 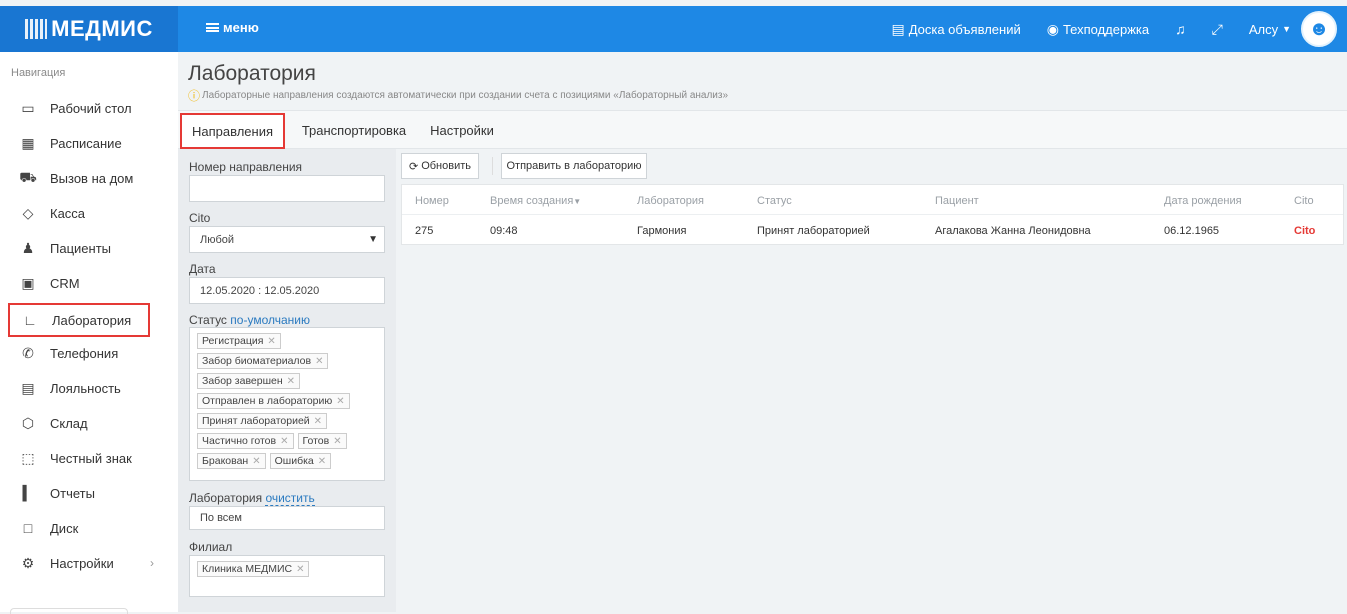 I want to click on sidebar-item-loyalty: ▤ Лояльность, so click(x=79, y=388).